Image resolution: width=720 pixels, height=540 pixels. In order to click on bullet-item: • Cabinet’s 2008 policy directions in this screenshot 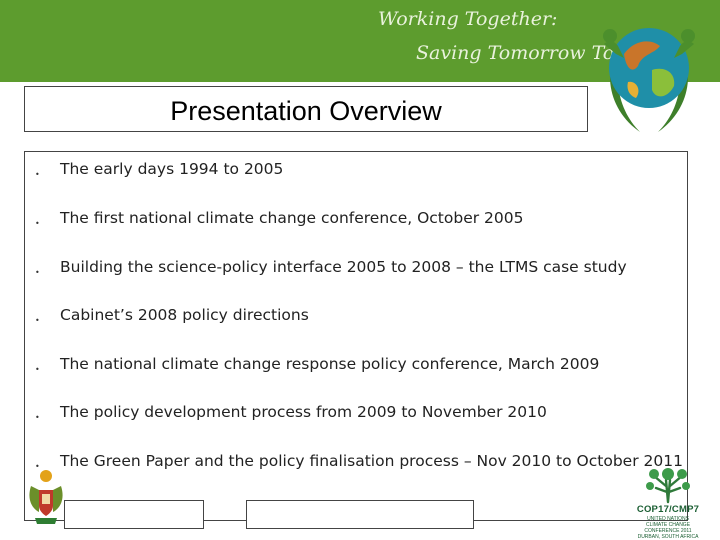, I will do `click(357, 318)`.